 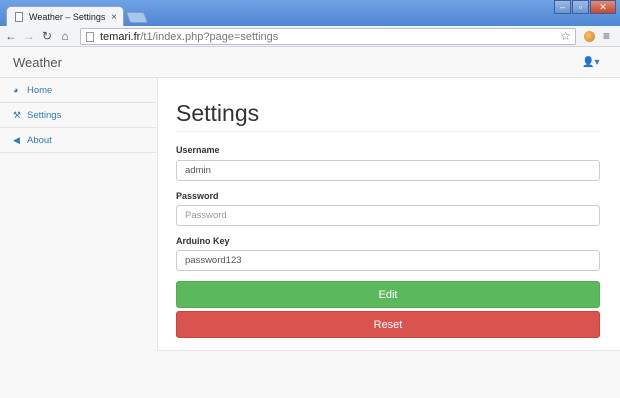 I want to click on window-controls: ‒ ▫ ✕, so click(x=584, y=7).